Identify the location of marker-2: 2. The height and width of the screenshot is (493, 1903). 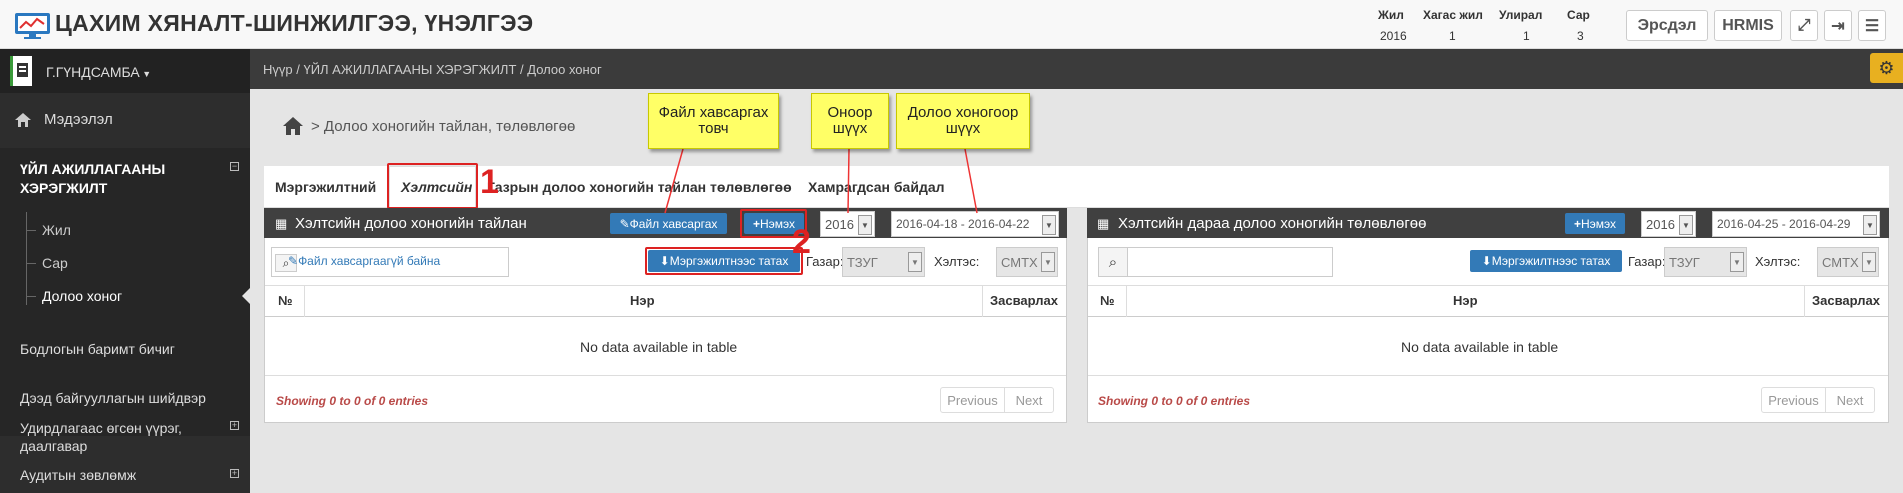
(801, 242).